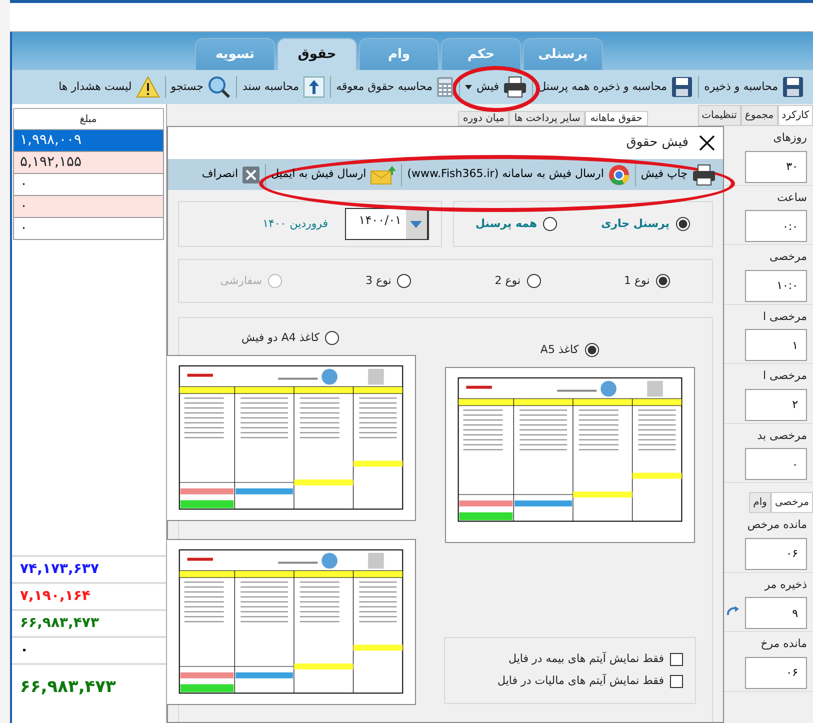  What do you see at coordinates (89, 568) in the screenshot?
I see `total-amount: ۷۴,۱۷۳,۶۳۷` at bounding box center [89, 568].